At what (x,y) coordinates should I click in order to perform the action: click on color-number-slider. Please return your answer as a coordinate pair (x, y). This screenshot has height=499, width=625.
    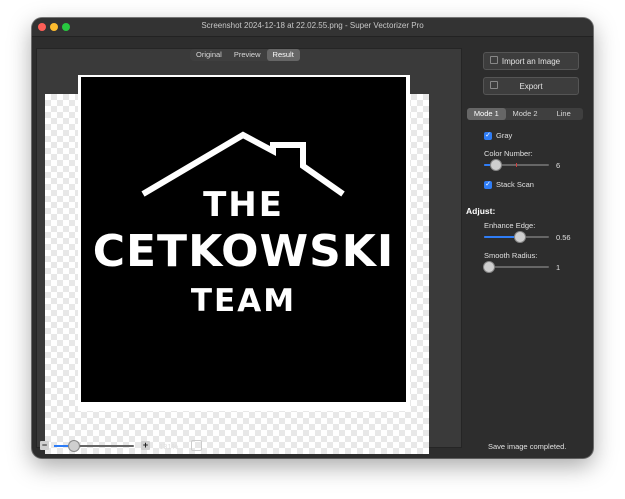
    Looking at the image, I should click on (516, 165).